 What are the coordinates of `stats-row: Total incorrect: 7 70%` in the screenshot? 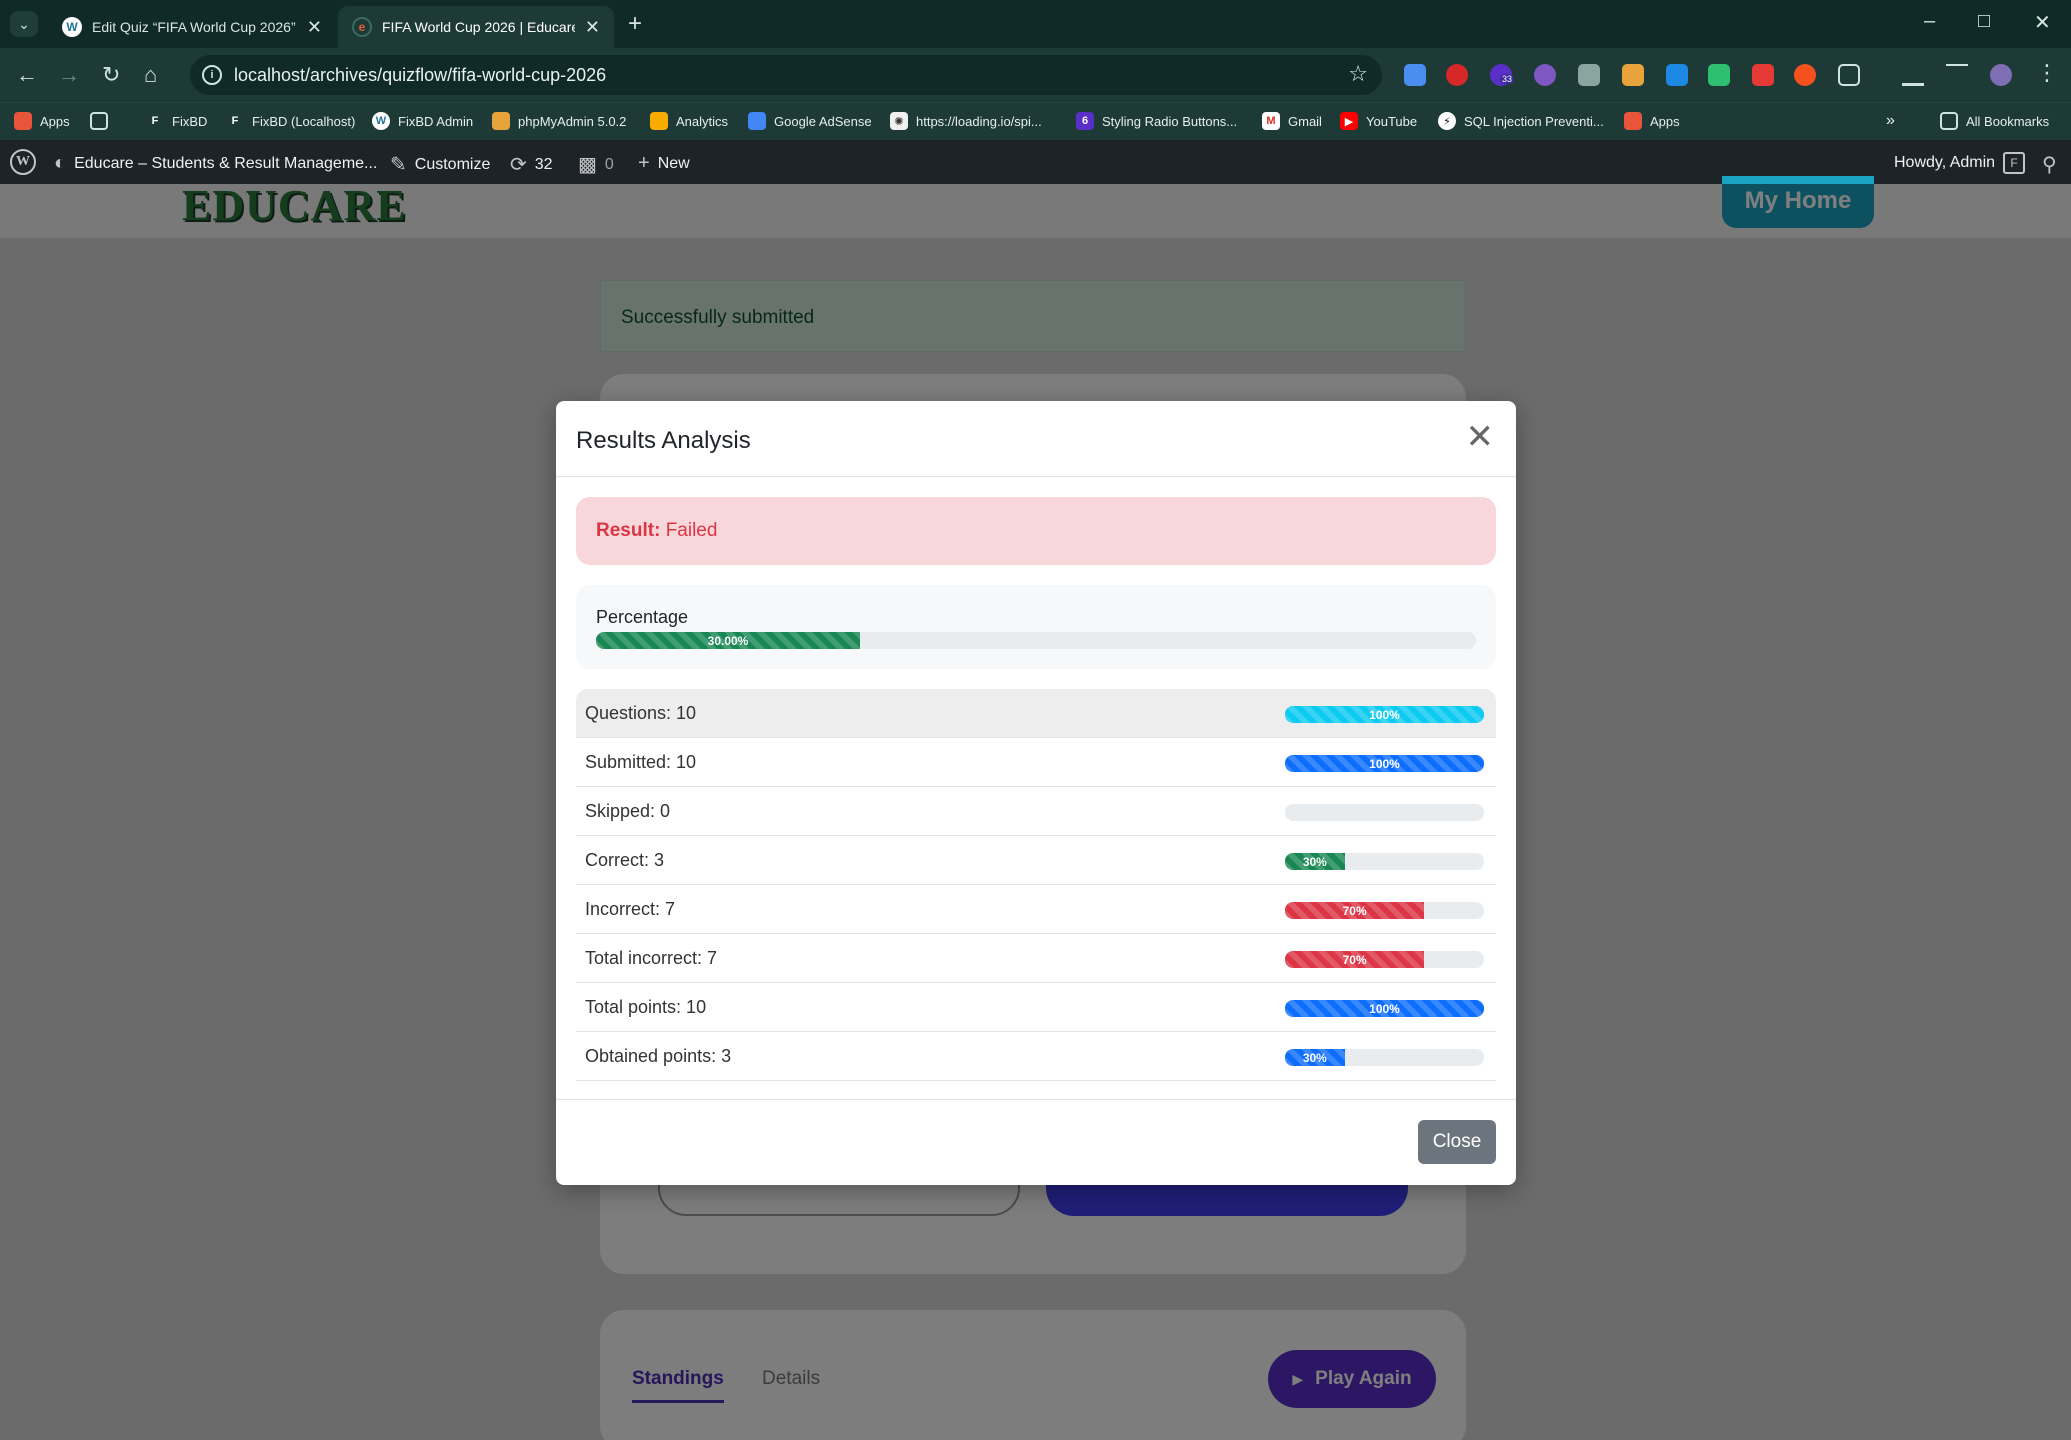 It's located at (1036, 958).